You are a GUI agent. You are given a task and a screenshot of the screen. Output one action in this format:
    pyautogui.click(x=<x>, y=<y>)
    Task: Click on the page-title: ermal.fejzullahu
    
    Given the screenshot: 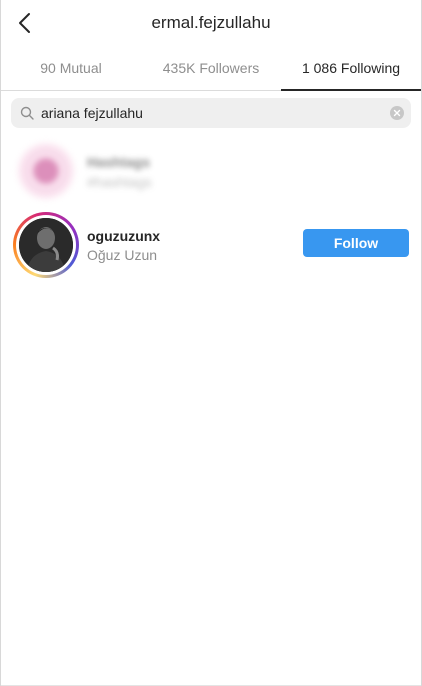 What is the action you would take?
    pyautogui.click(x=211, y=22)
    